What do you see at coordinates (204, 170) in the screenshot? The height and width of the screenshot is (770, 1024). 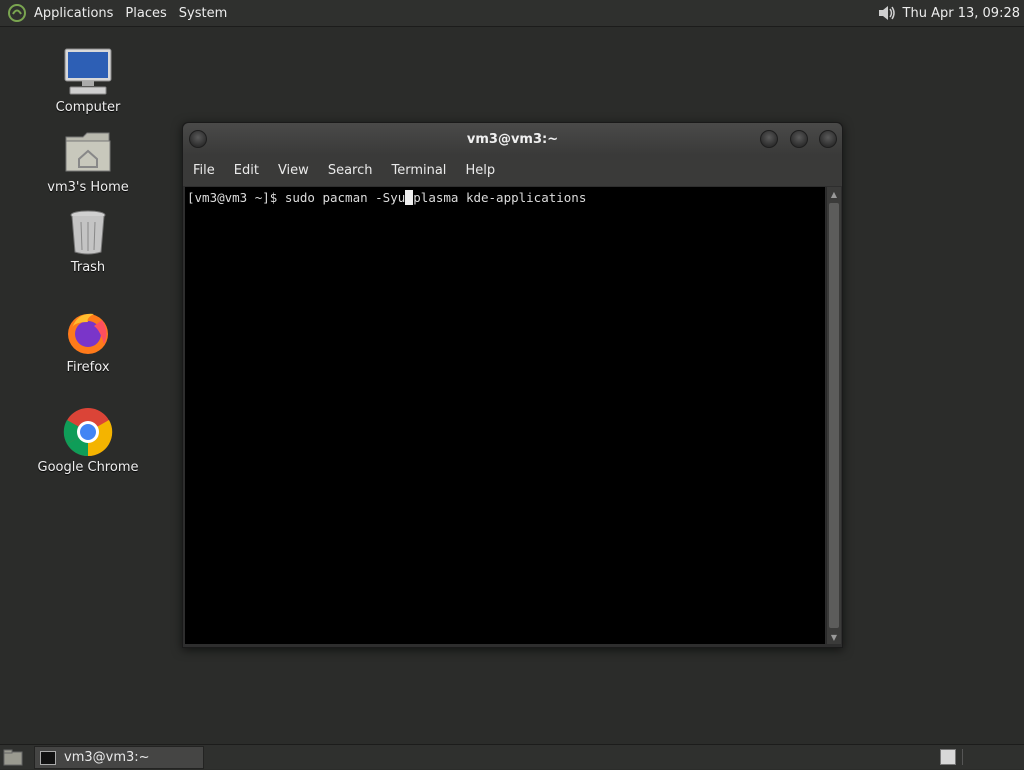 I see `menu-file: File` at bounding box center [204, 170].